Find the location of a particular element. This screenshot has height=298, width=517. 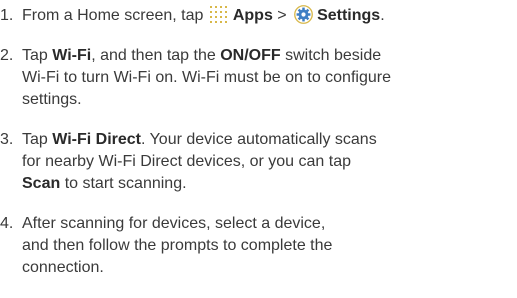

step-line: Scan to start scanning. is located at coordinates (269, 184).